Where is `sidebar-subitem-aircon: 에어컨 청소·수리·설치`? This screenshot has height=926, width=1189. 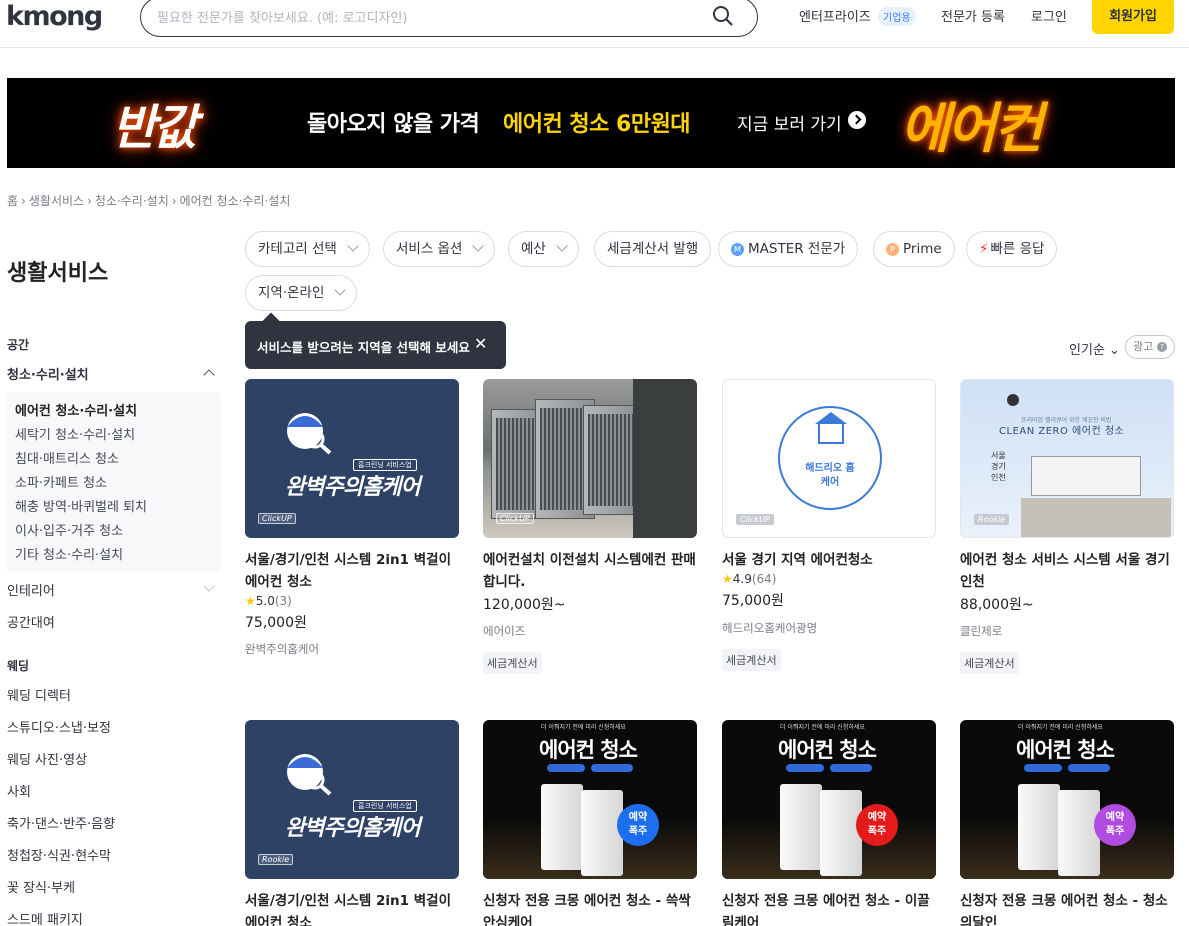
sidebar-subitem-aircon: 에어컨 청소·수리·설치 is located at coordinates (76, 409).